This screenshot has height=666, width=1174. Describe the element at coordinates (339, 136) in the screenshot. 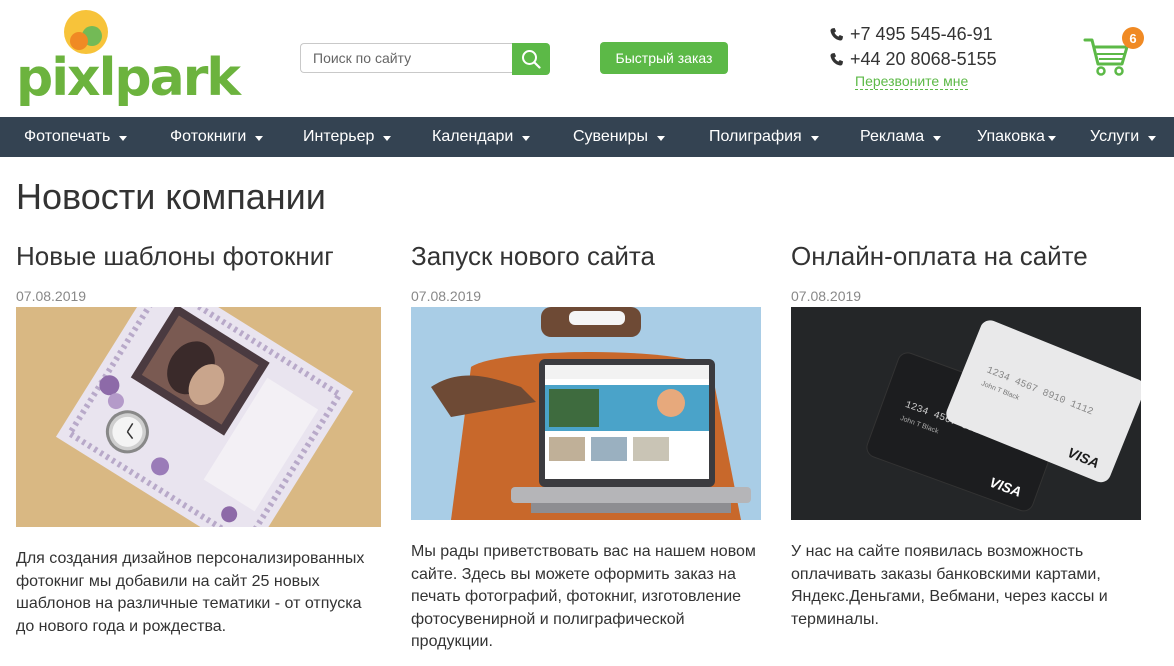

I see `nav-item-label: Интерьер` at that location.